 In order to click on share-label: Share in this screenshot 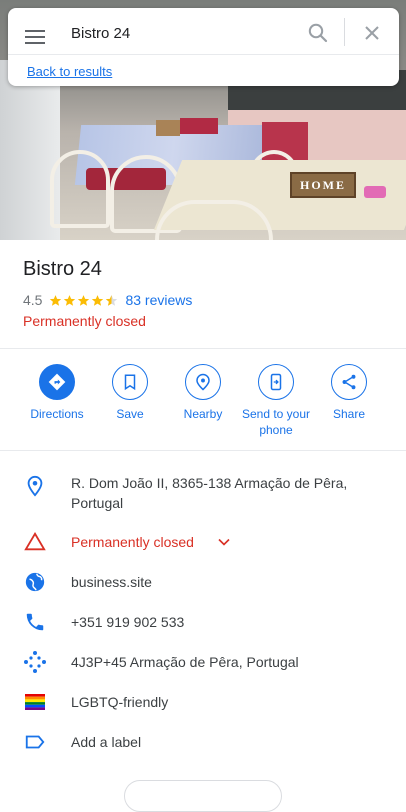, I will do `click(349, 414)`.